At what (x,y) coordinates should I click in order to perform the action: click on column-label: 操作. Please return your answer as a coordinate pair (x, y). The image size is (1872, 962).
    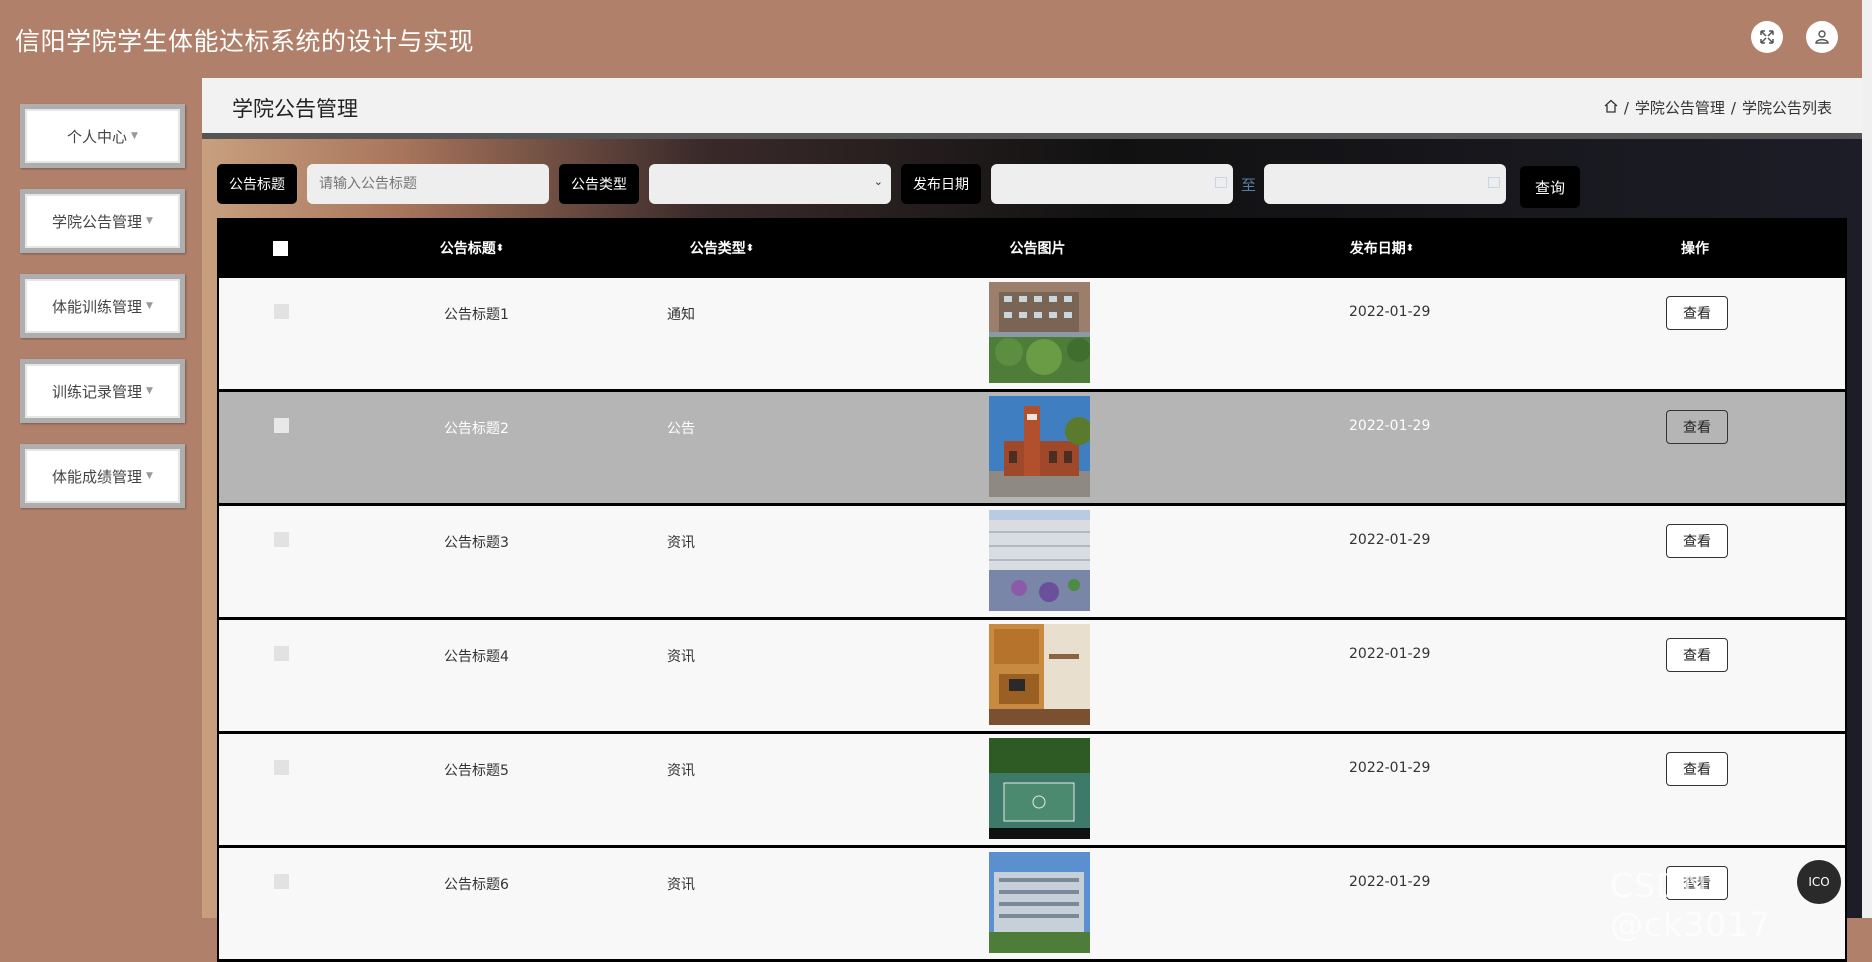
    Looking at the image, I should click on (1695, 249).